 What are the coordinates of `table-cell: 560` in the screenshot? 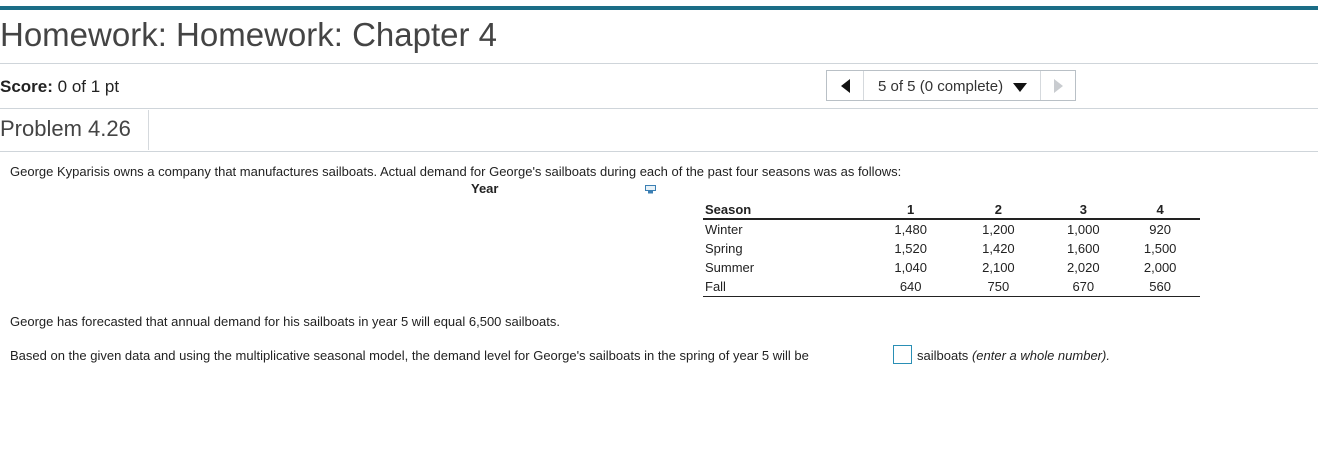 It's located at (1160, 287).